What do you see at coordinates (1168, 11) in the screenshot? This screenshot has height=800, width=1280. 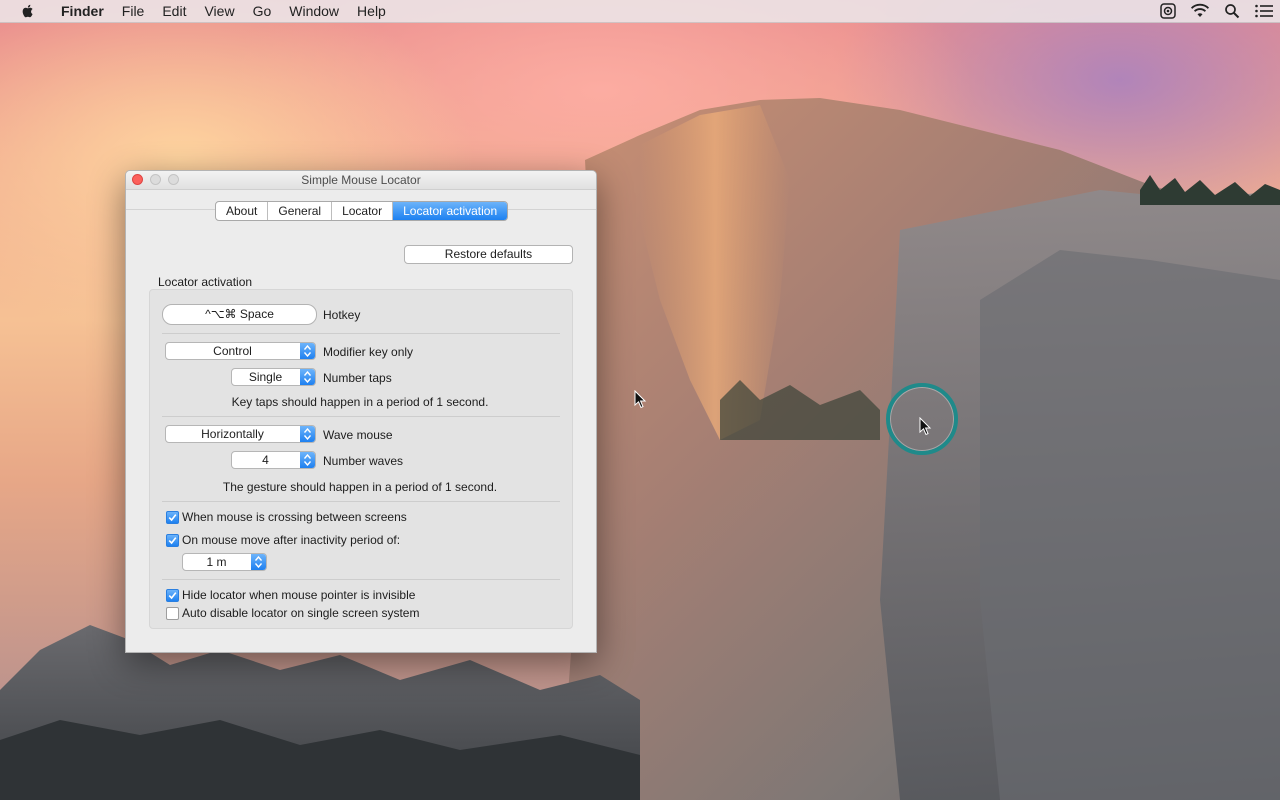 I see `screen-record-icon` at bounding box center [1168, 11].